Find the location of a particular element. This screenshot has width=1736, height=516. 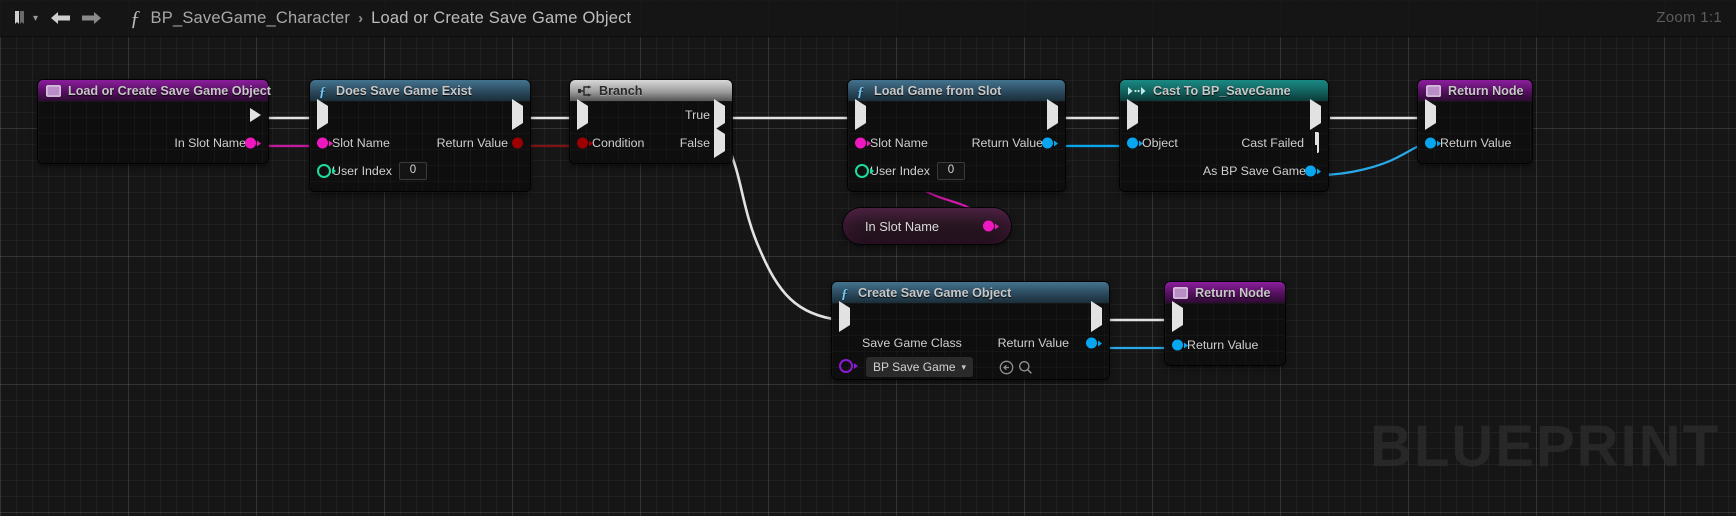

pin-row-save-game-class-label: Save Game Class Return Value is located at coordinates (970, 343).